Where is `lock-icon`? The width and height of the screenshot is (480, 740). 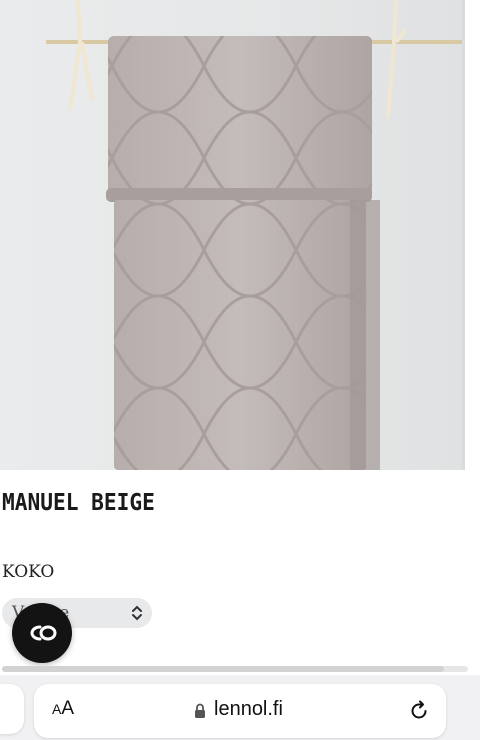
lock-icon is located at coordinates (200, 710).